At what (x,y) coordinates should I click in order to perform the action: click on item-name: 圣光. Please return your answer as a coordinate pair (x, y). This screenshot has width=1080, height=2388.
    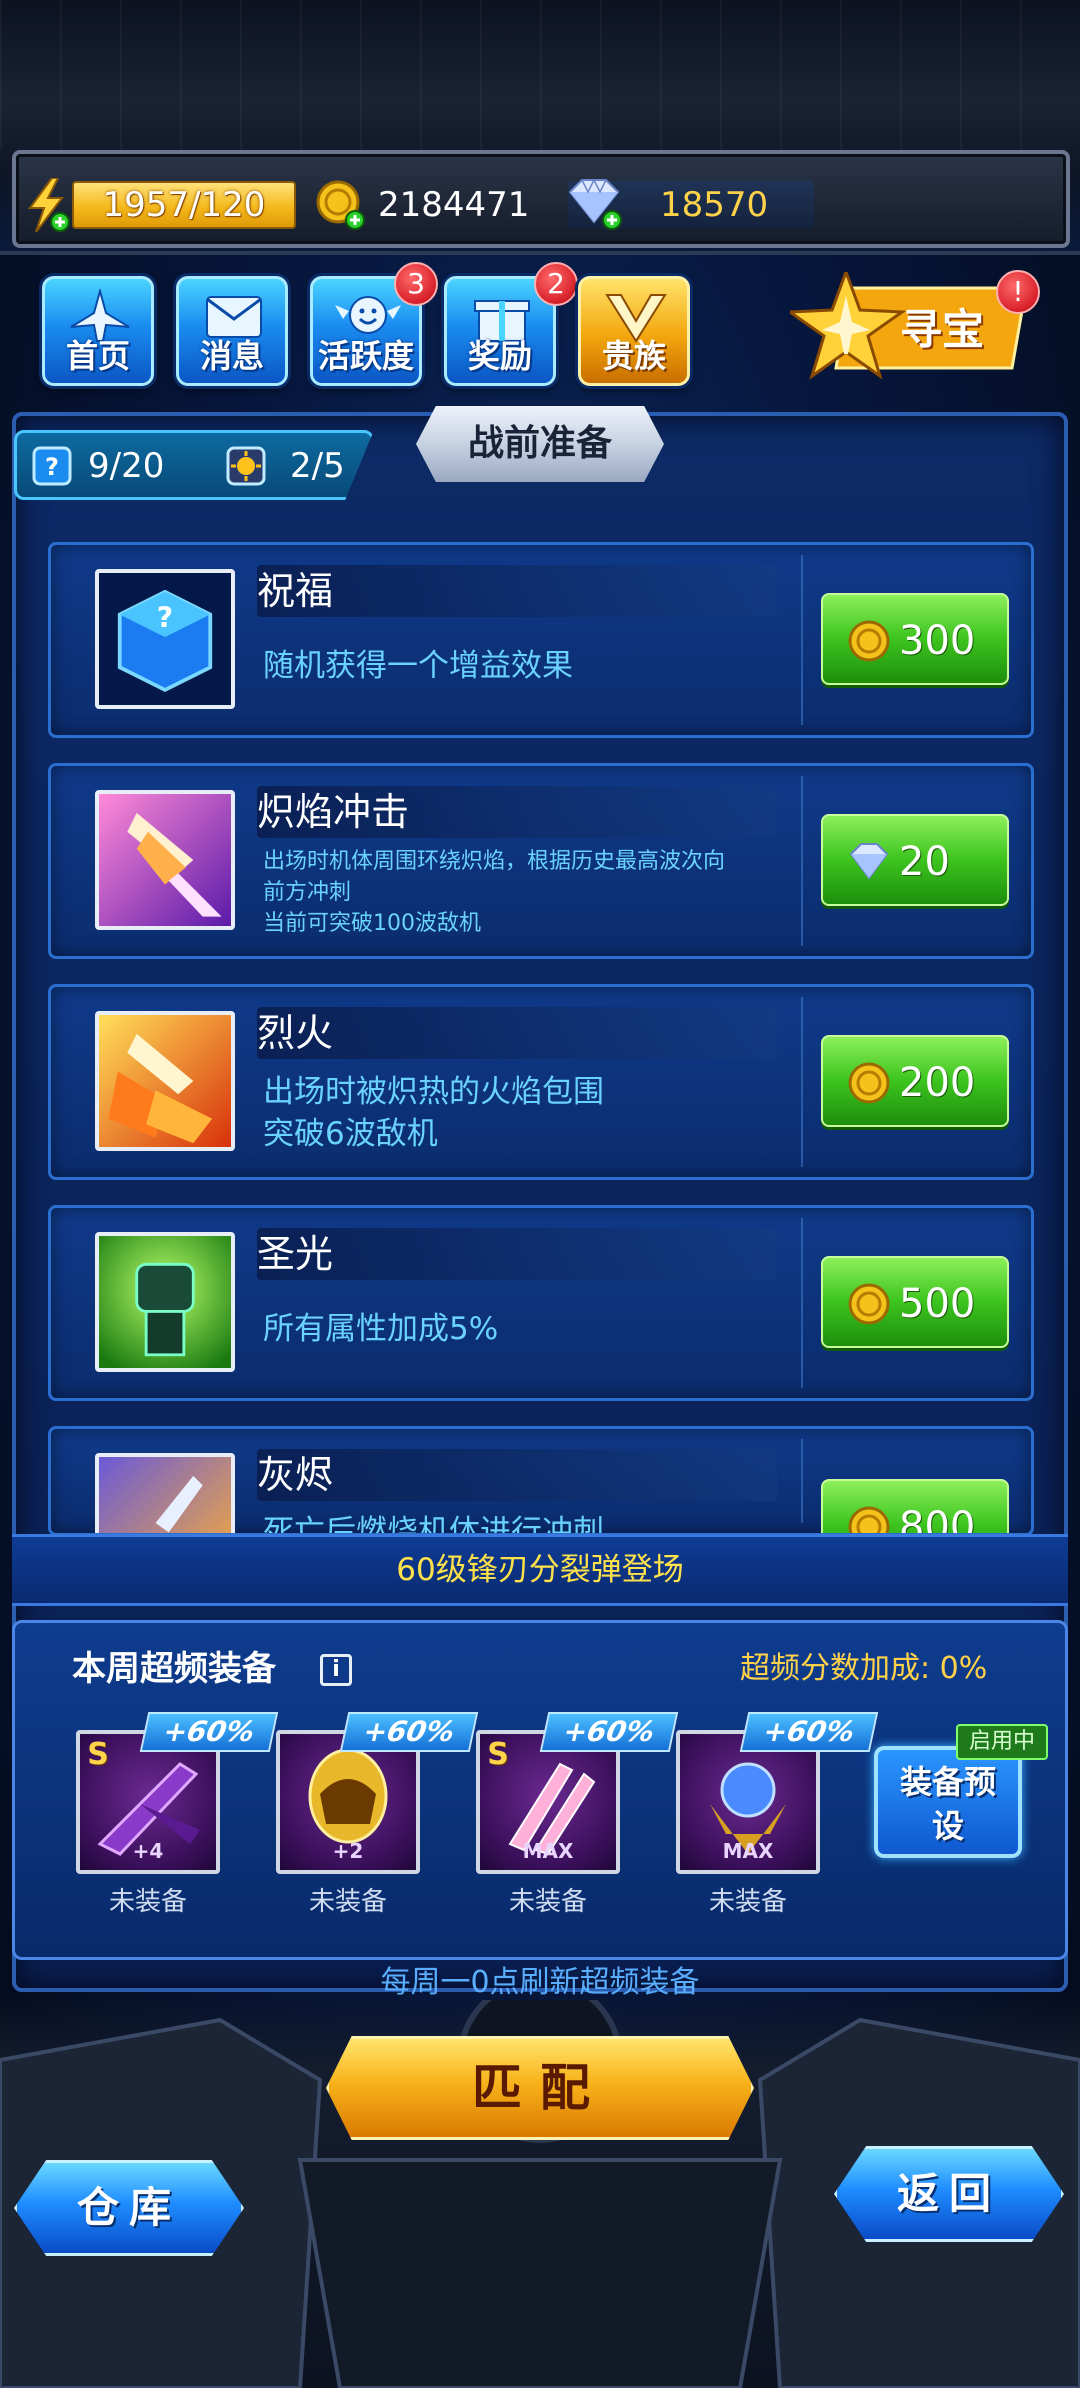
    Looking at the image, I should click on (295, 1254).